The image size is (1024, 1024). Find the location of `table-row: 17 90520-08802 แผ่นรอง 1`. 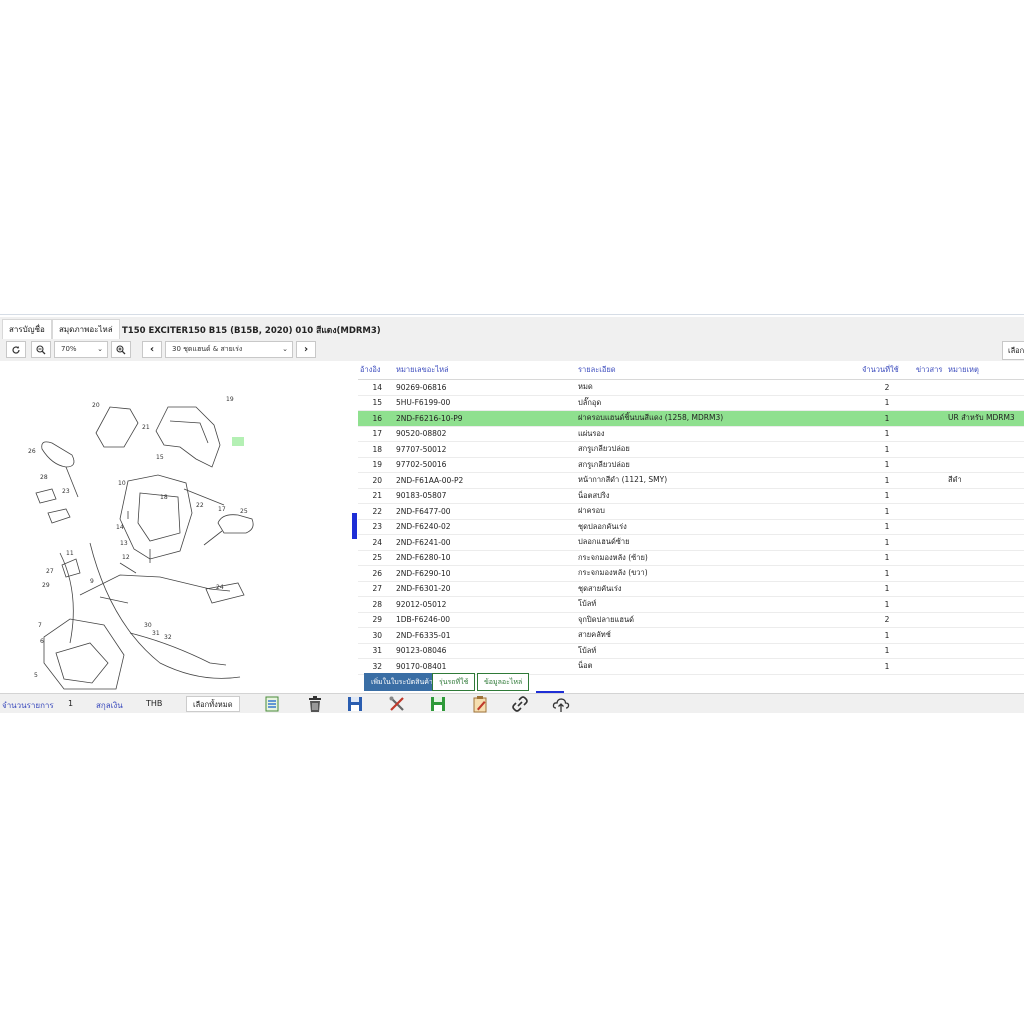

table-row: 17 90520-08802 แผ่นรอง 1 is located at coordinates (691, 434).